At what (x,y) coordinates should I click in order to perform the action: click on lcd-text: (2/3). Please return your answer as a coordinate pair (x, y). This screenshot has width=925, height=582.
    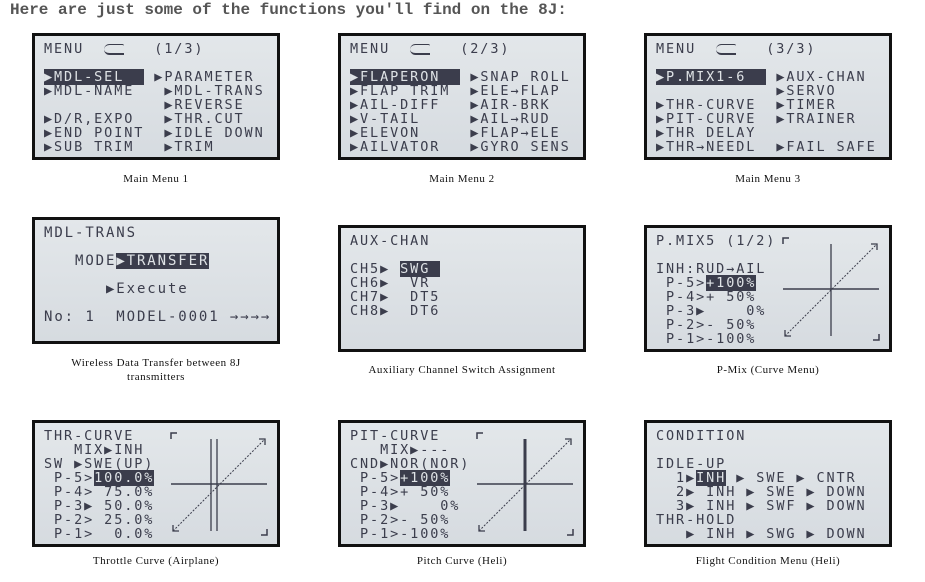
    Looking at the image, I should click on (470, 49).